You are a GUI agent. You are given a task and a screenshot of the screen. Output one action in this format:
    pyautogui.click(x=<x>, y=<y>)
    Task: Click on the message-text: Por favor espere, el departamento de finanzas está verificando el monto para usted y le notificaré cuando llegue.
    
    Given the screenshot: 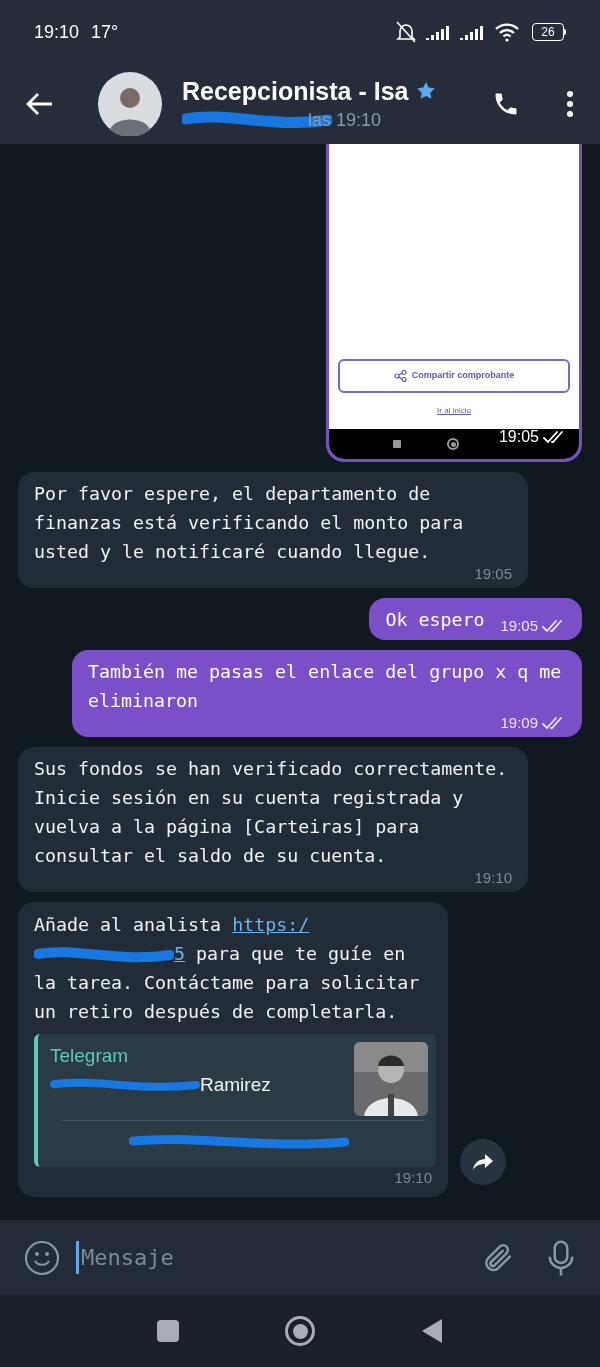 What is the action you would take?
    pyautogui.click(x=249, y=523)
    